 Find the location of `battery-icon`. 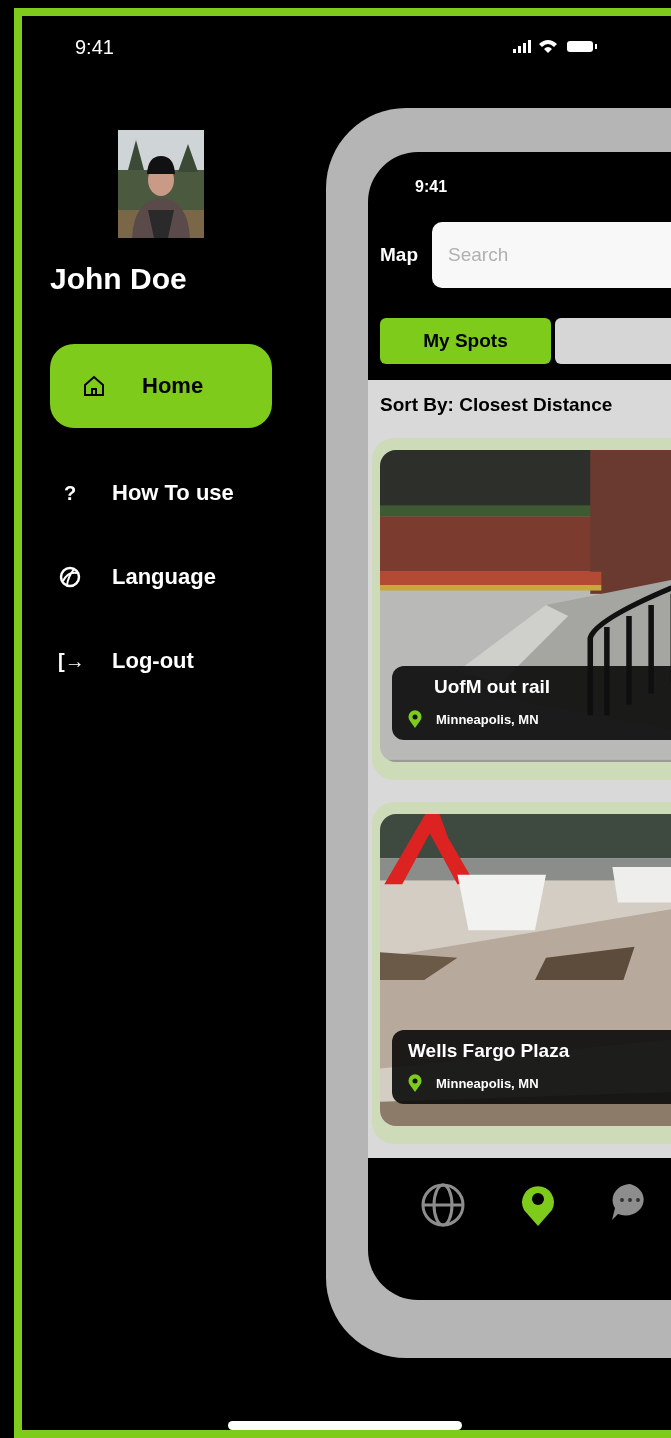

battery-icon is located at coordinates (582, 46).